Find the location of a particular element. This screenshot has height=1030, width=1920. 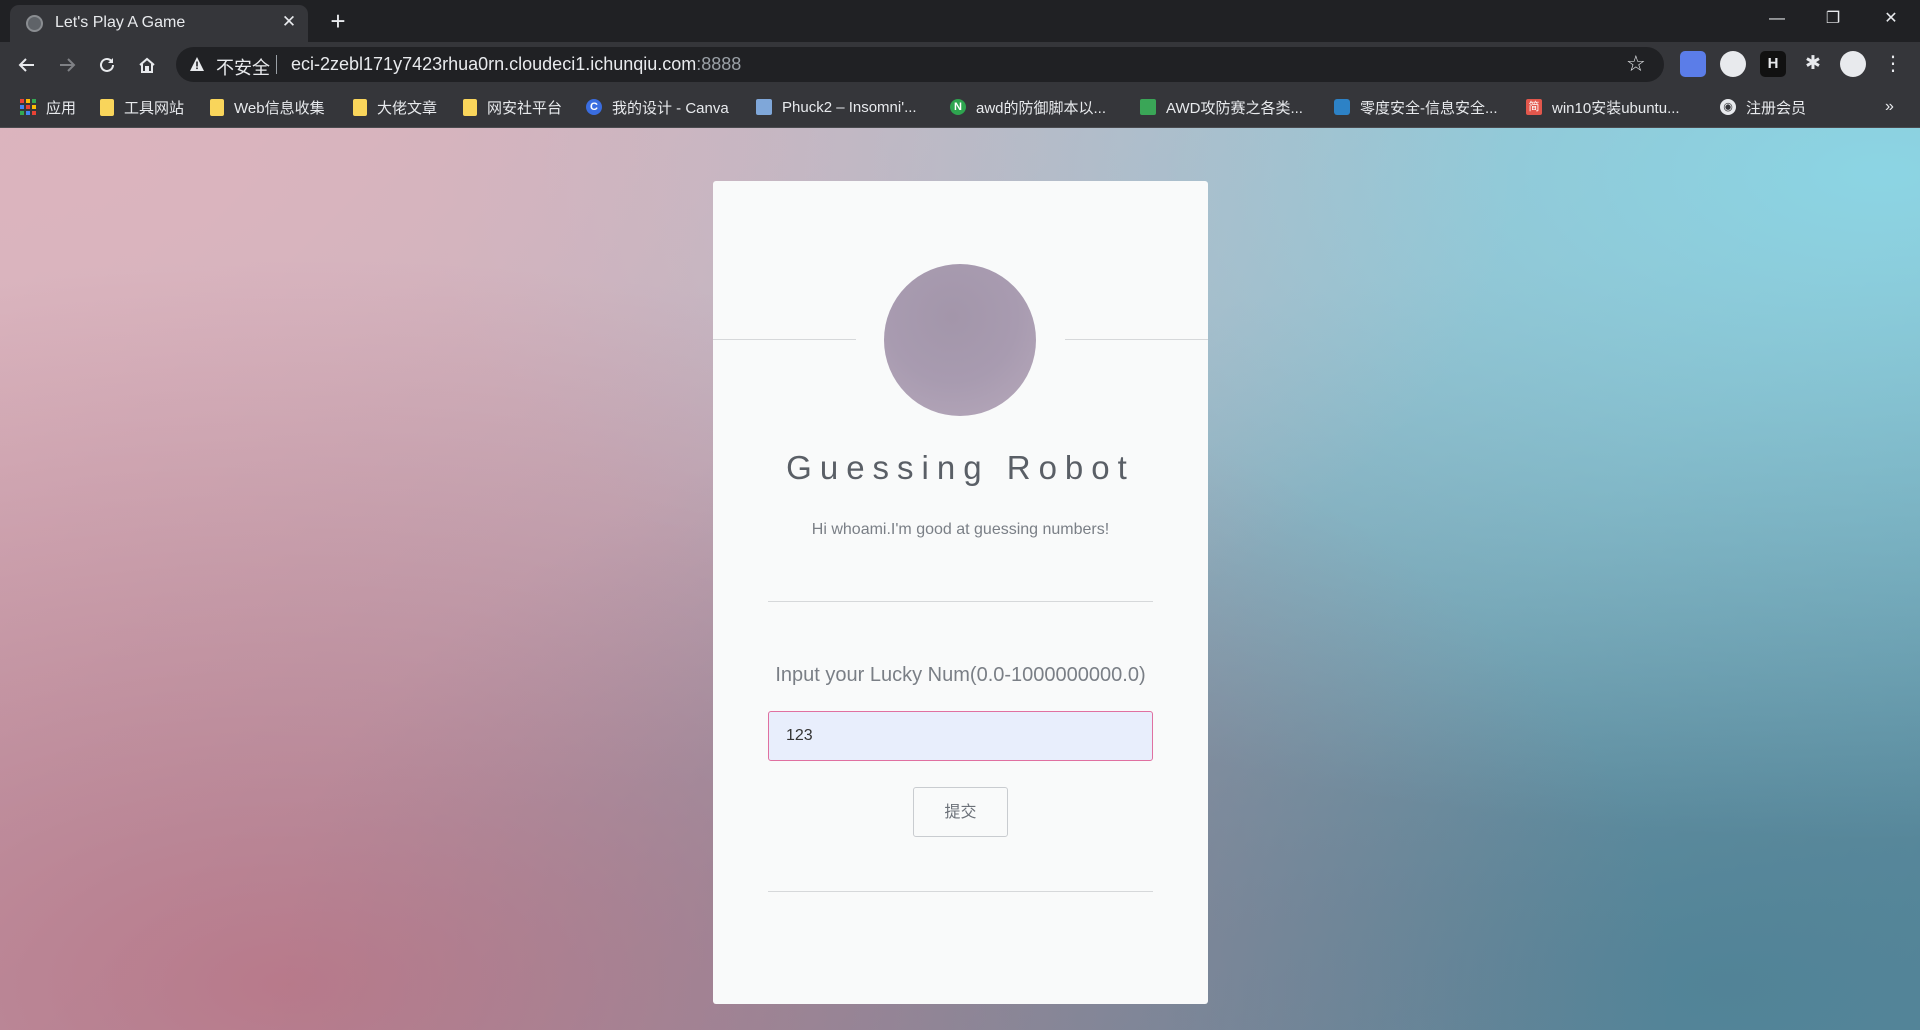

profile-icon is located at coordinates (1853, 64).